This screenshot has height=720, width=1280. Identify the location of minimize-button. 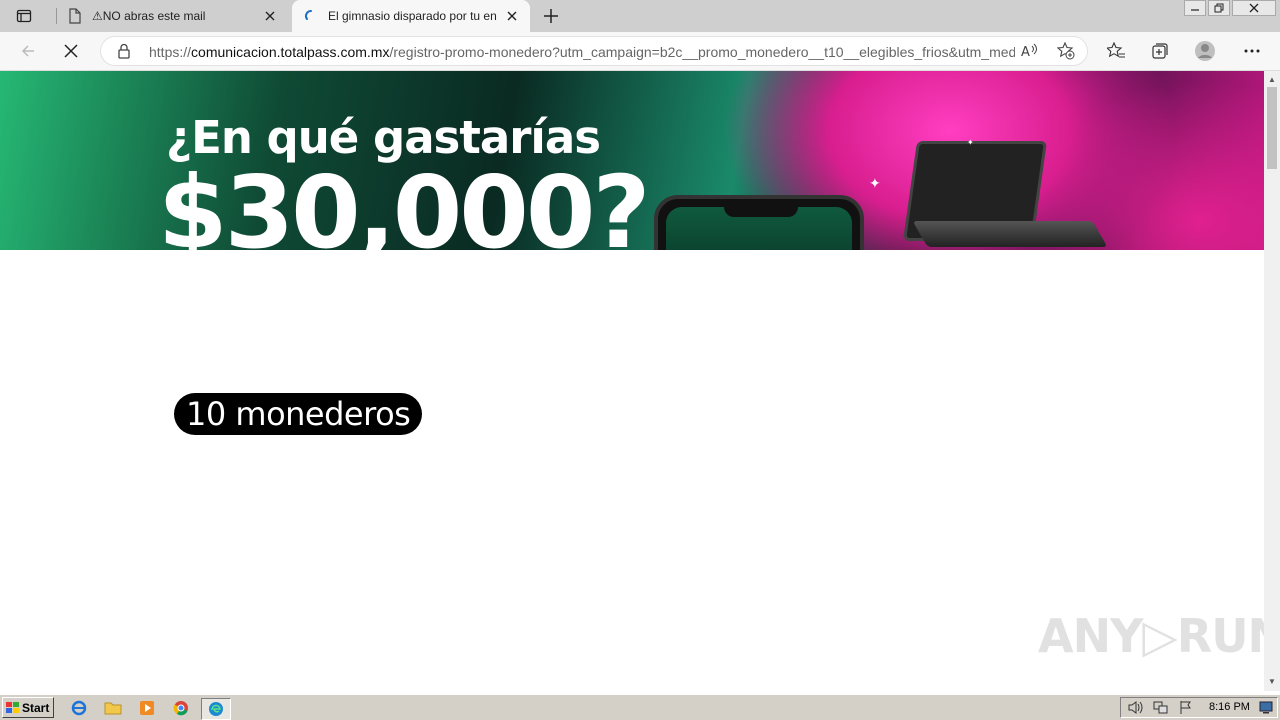
(1195, 8).